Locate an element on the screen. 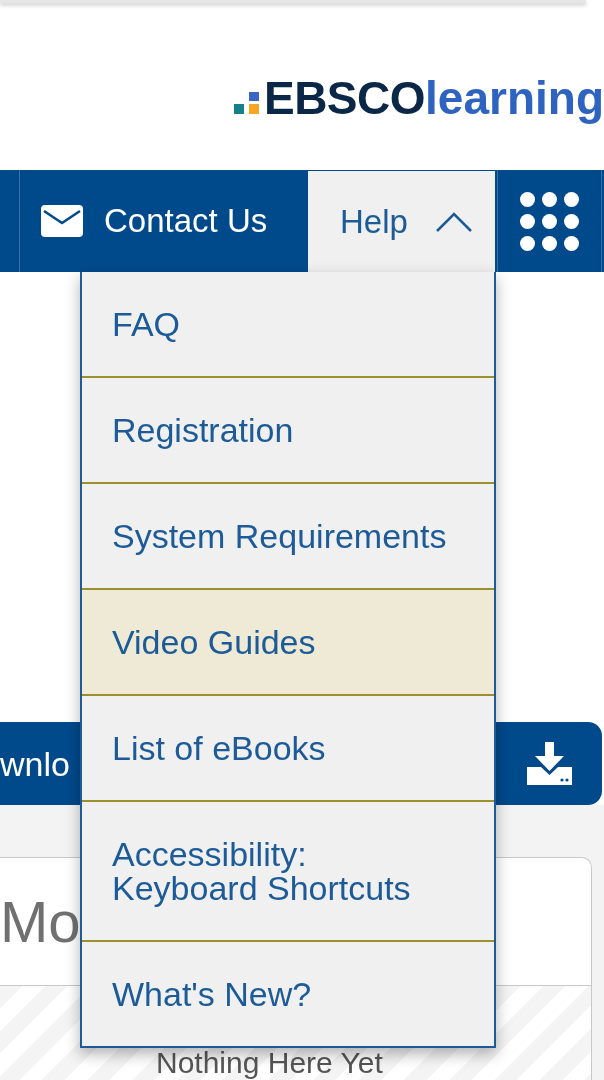  dot-grid-icon is located at coordinates (549, 221).